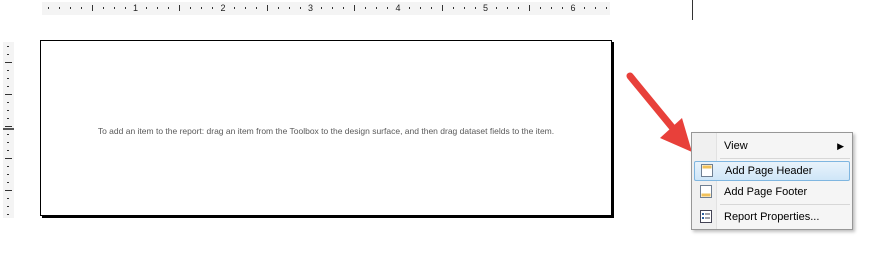  Describe the element at coordinates (706, 191) in the screenshot. I see `page-footer-icon` at that location.